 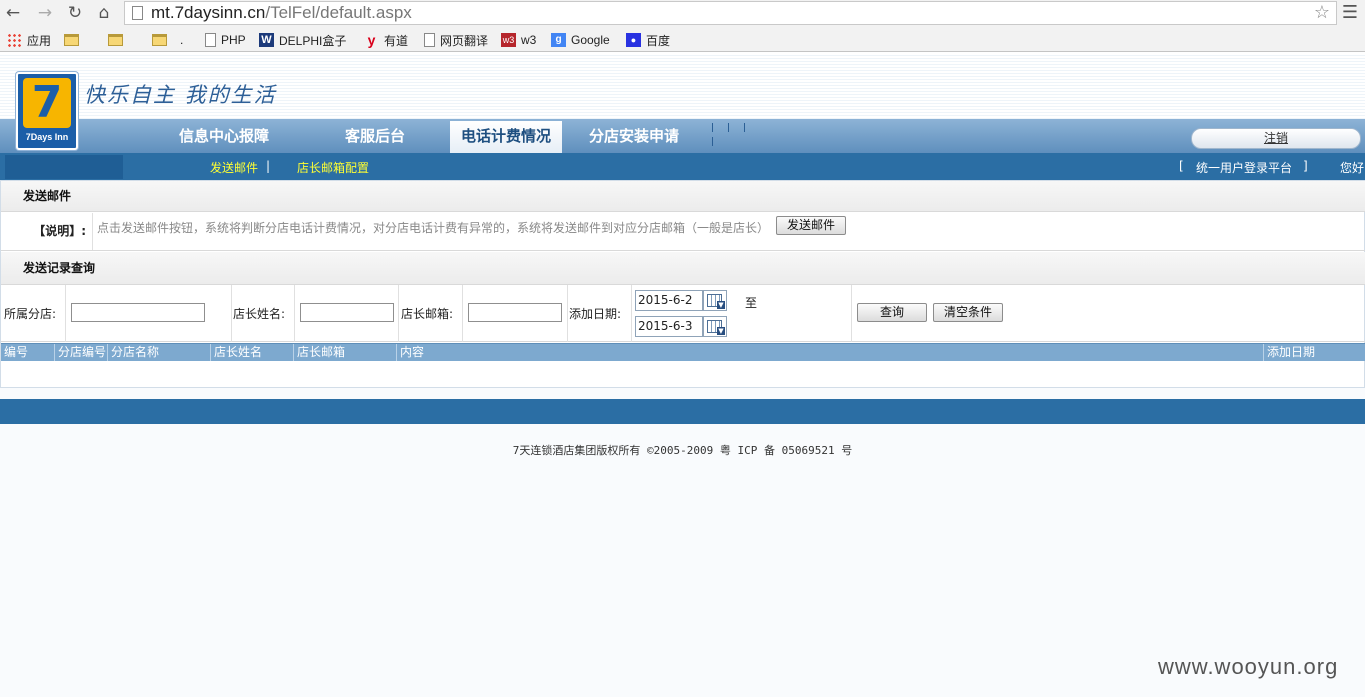 What do you see at coordinates (225, 40) in the screenshot?
I see `bookmark-php: PHP` at bounding box center [225, 40].